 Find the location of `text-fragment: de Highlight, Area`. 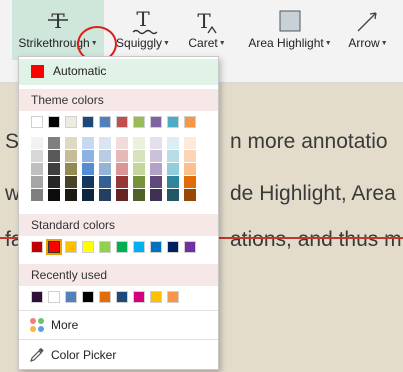

text-fragment: de Highlight, Area is located at coordinates (313, 193).